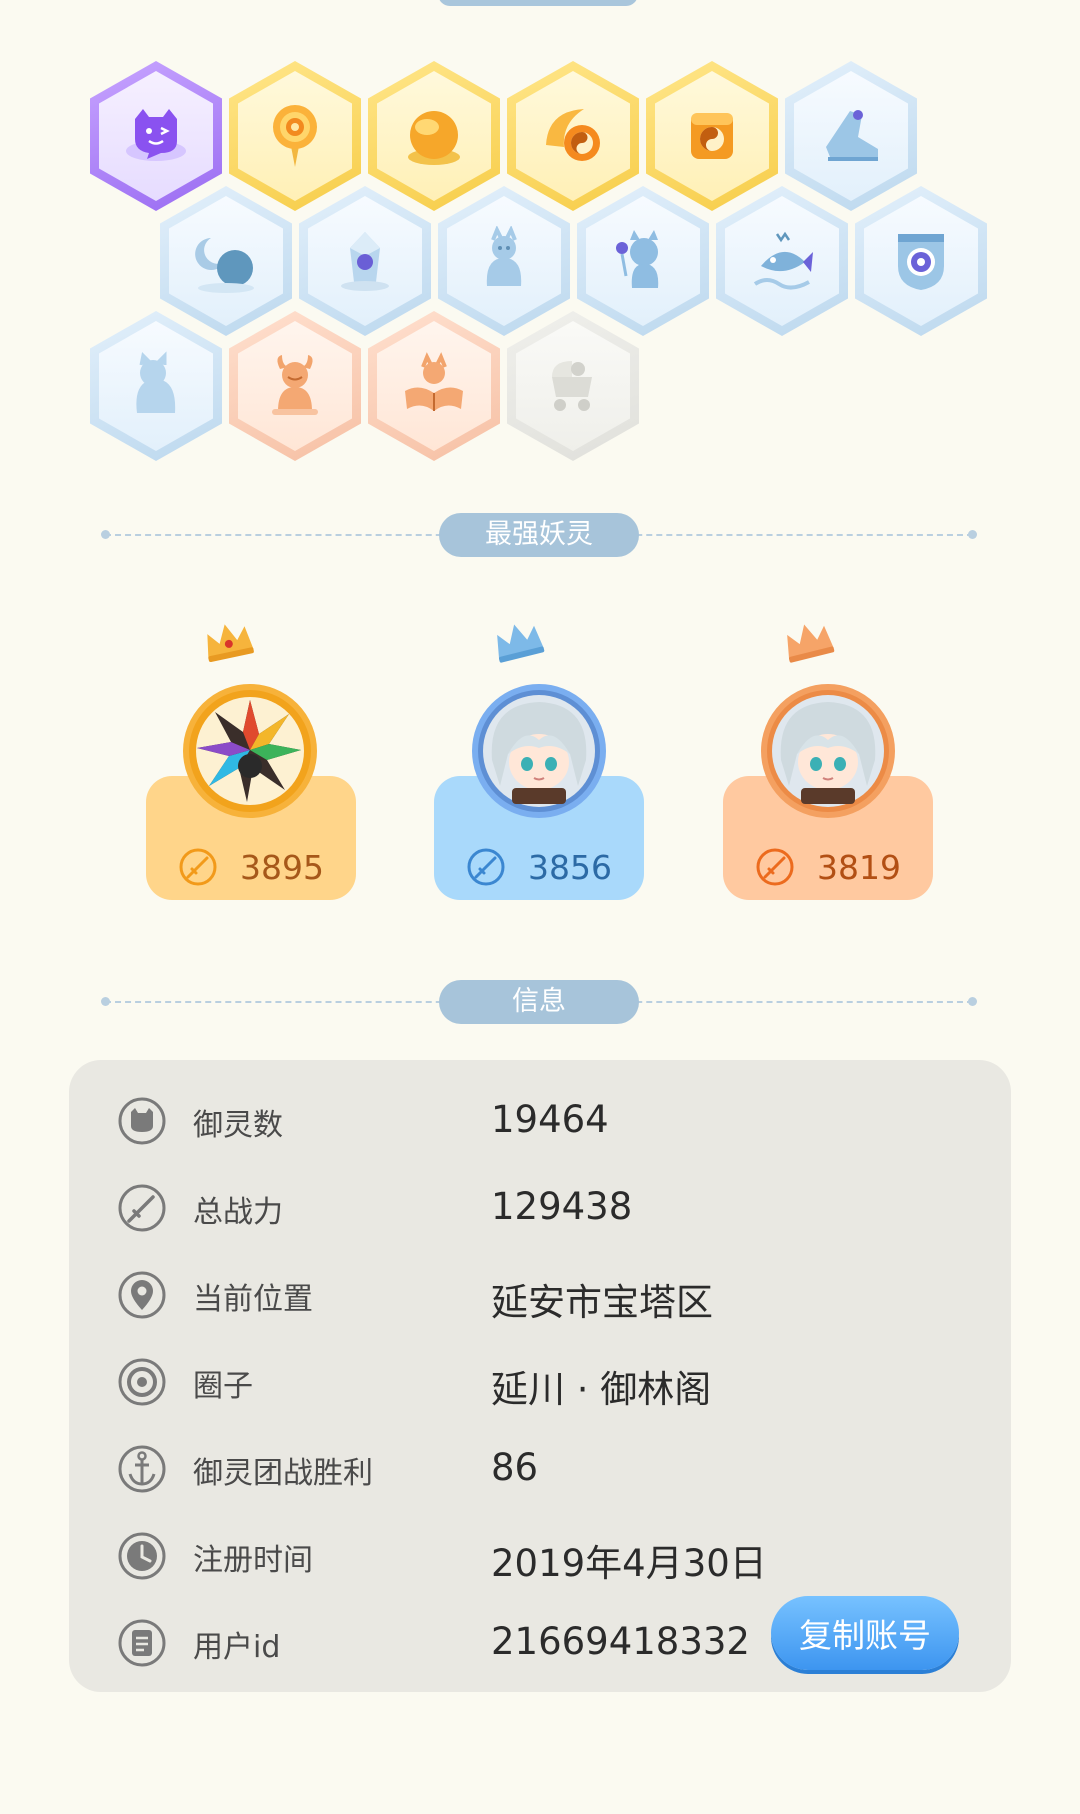 The image size is (1080, 1814). I want to click on stroller-icon, so click(572, 386).